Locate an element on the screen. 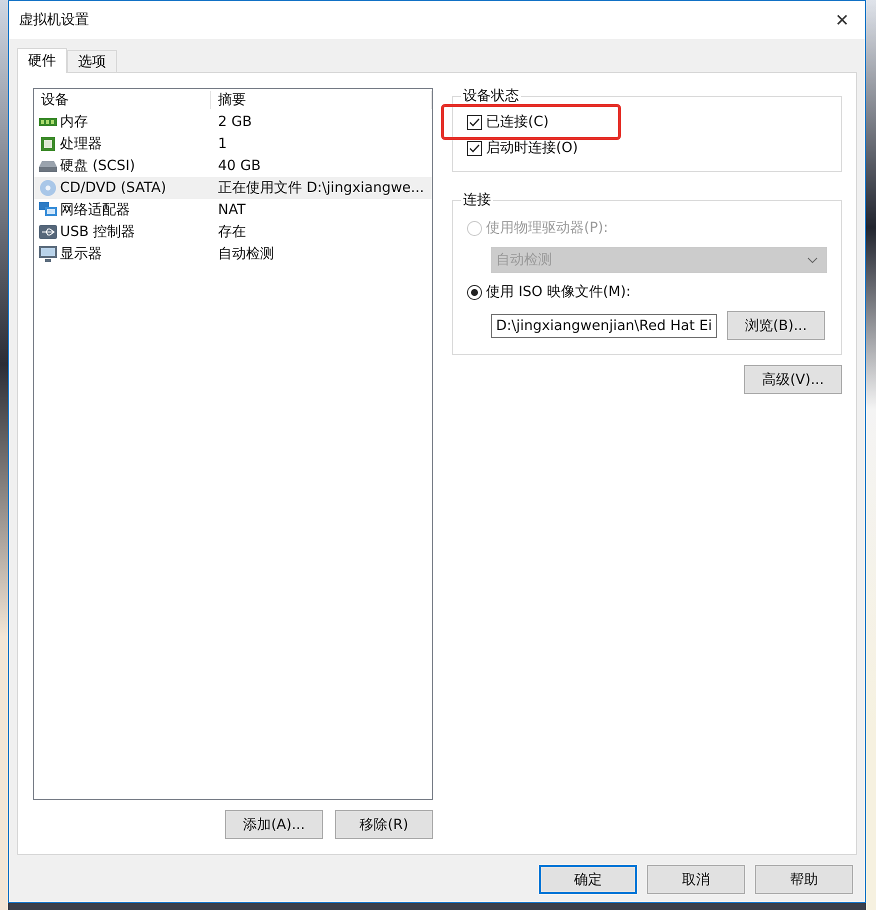 This screenshot has width=876, height=910. column-header: 摘要 is located at coordinates (321, 100).